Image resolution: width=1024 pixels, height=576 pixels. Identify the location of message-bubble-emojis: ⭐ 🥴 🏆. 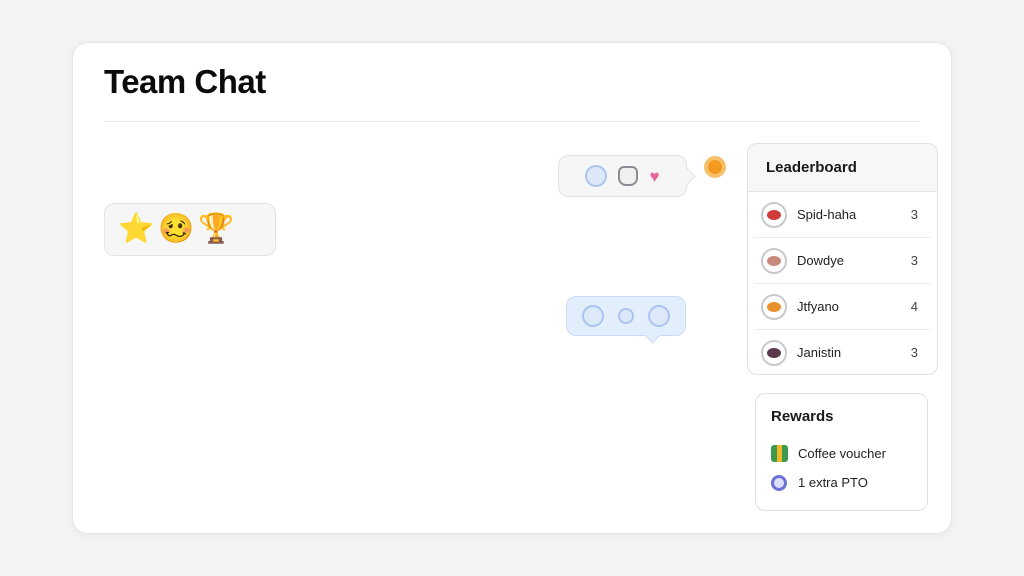
(190, 229).